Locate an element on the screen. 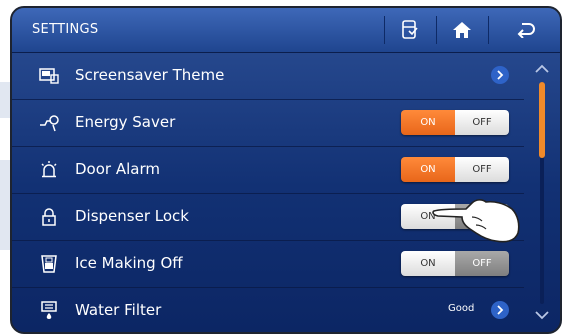 Image resolution: width=566 pixels, height=334 pixels. door-alarm-toggle: ON OFF is located at coordinates (455, 169).